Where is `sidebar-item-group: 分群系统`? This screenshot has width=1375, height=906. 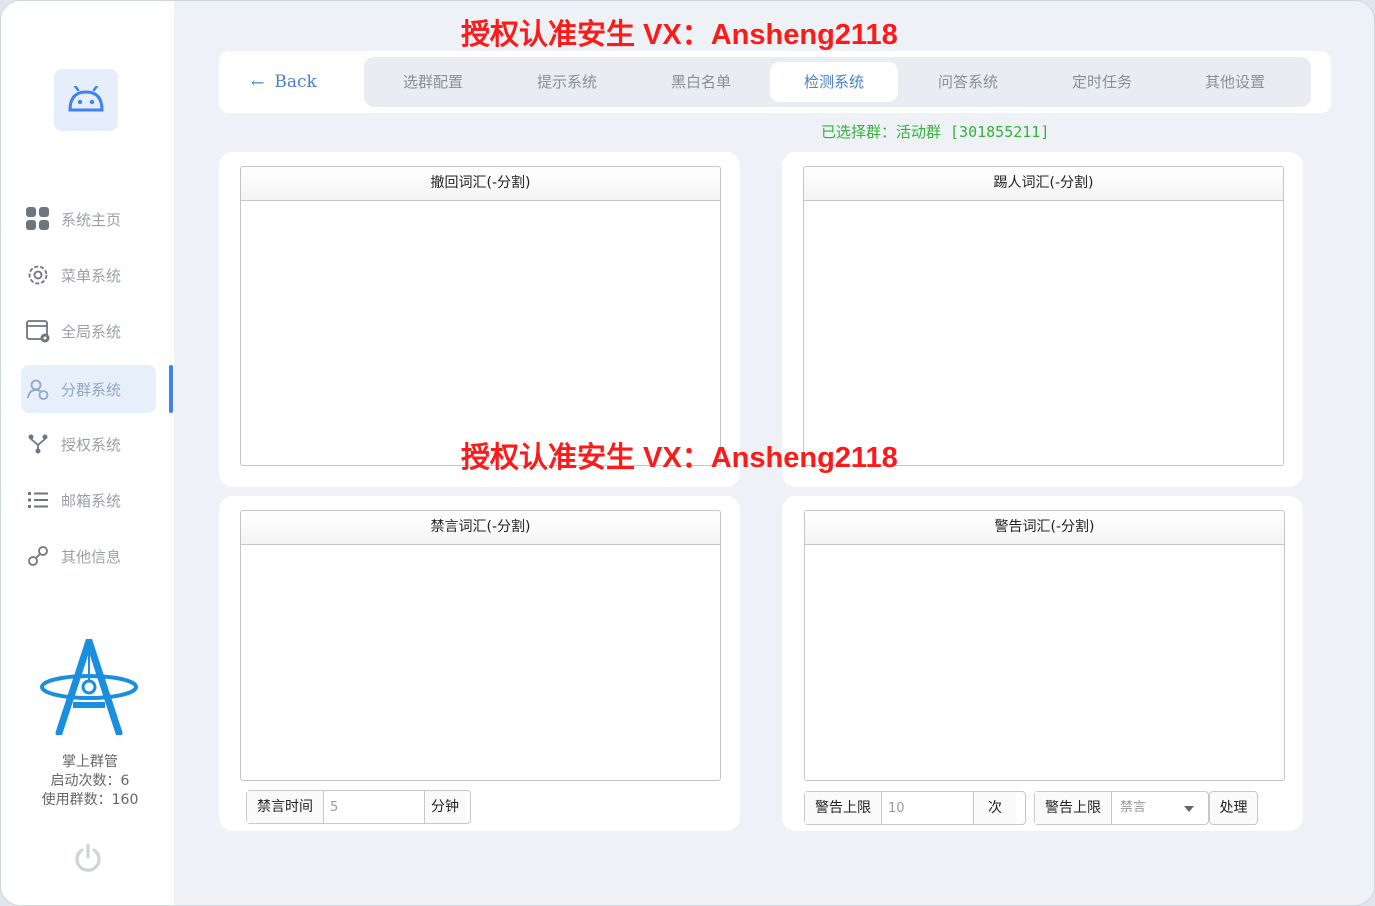 sidebar-item-group: 分群系统 is located at coordinates (88, 389).